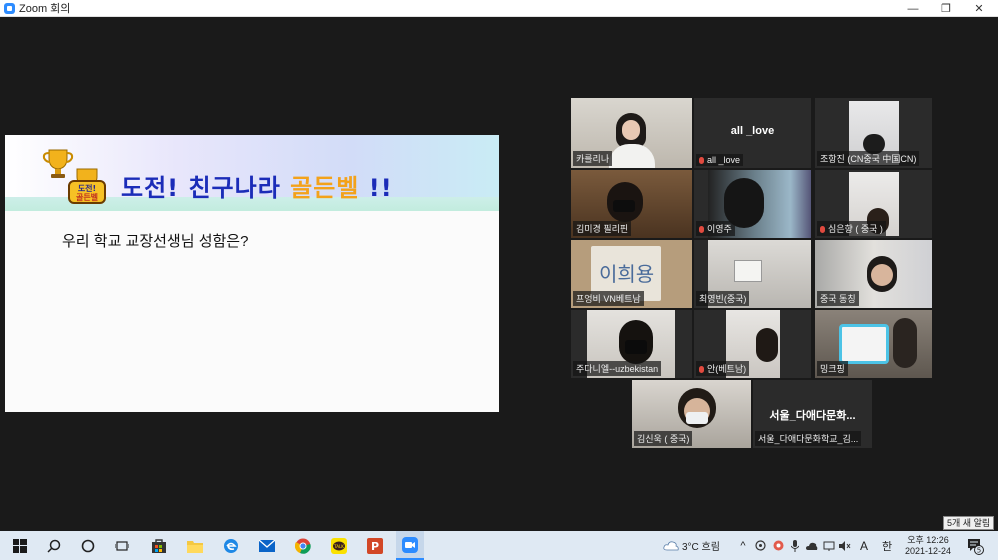  What do you see at coordinates (499, 8) in the screenshot?
I see `window-titlebar: Zoom 회의 — ❐ ✕` at bounding box center [499, 8].